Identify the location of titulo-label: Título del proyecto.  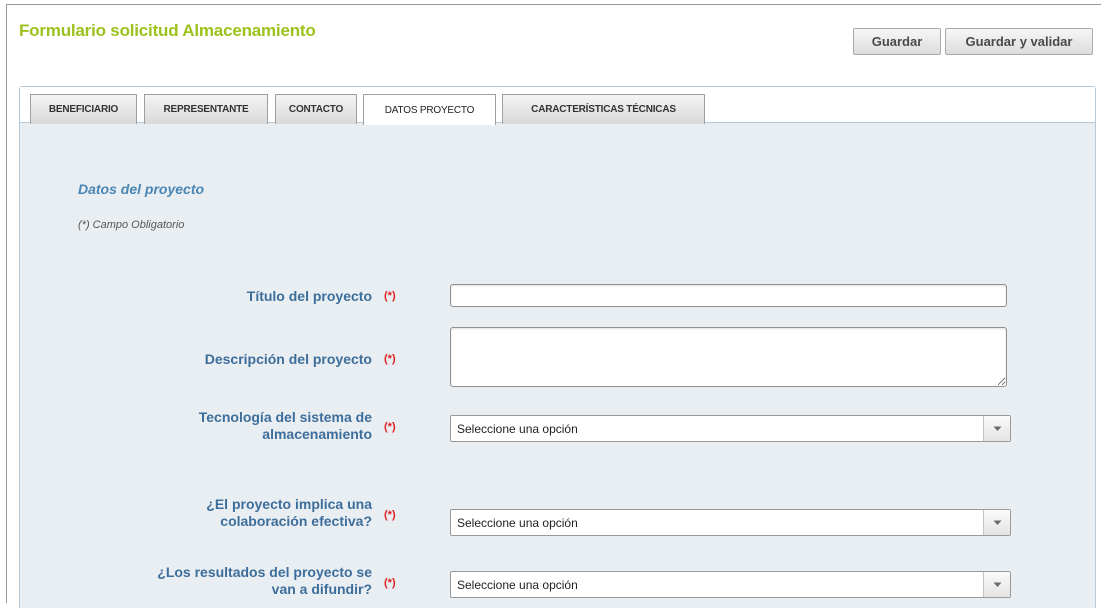
(309, 296).